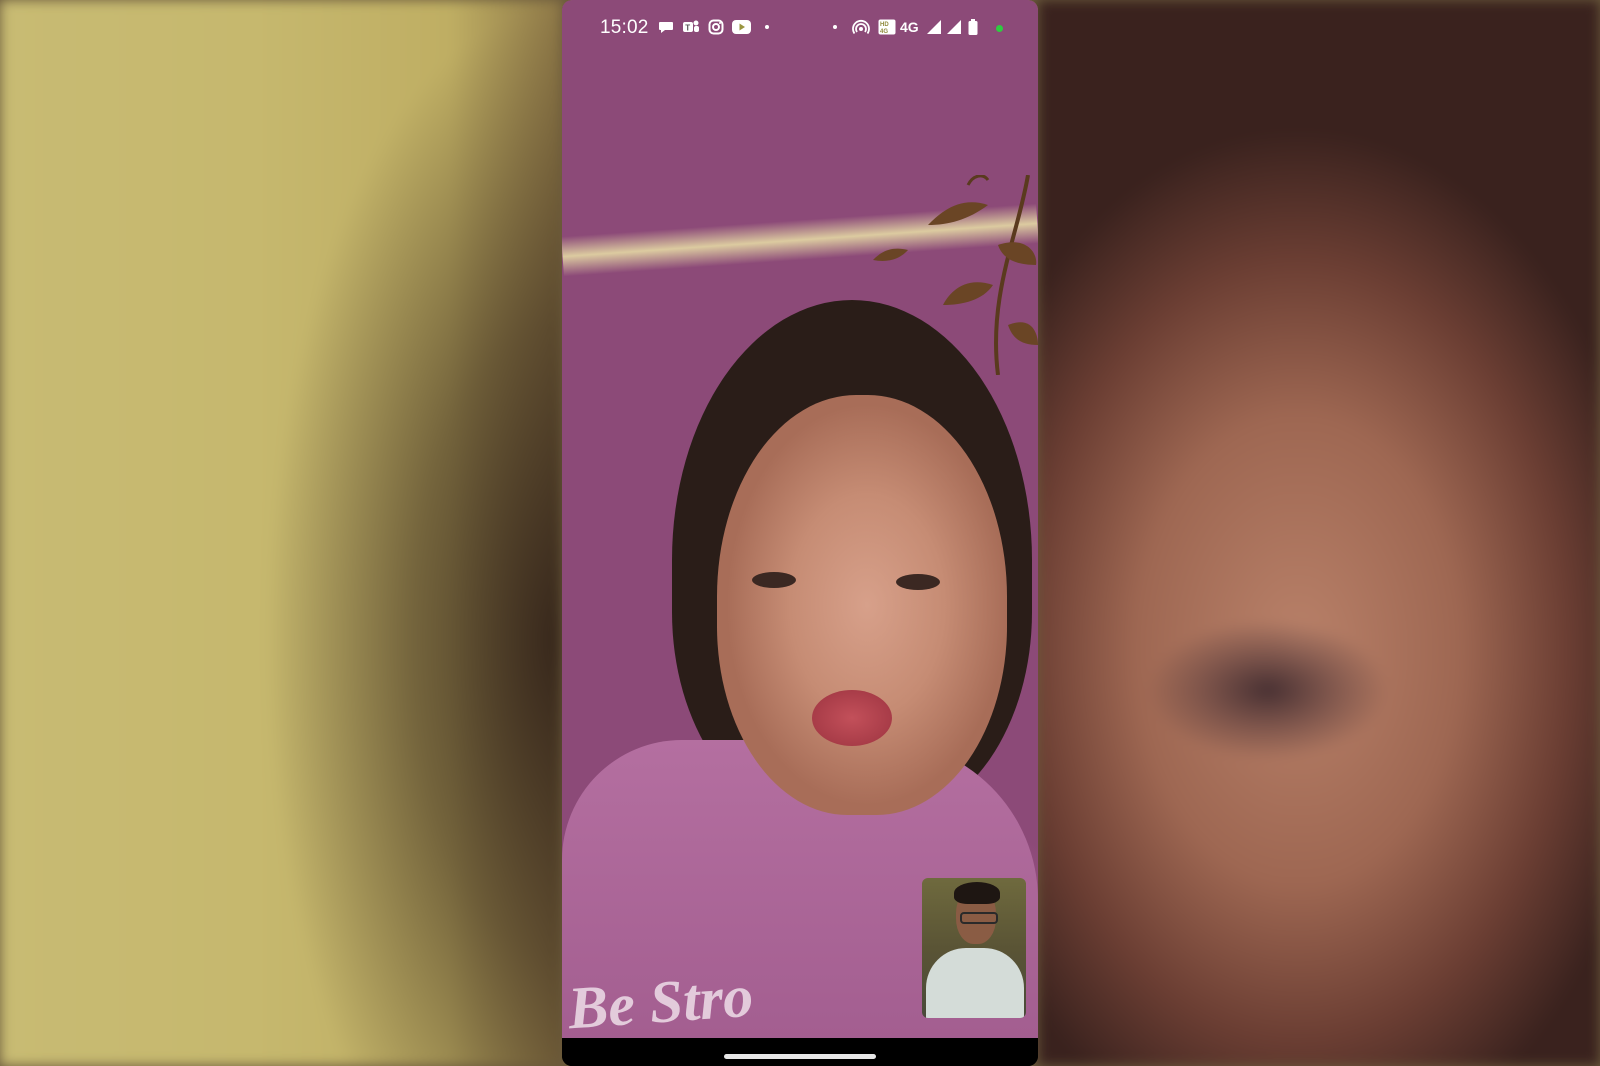  Describe the element at coordinates (691, 27) in the screenshot. I see `teams-icon: T` at that location.